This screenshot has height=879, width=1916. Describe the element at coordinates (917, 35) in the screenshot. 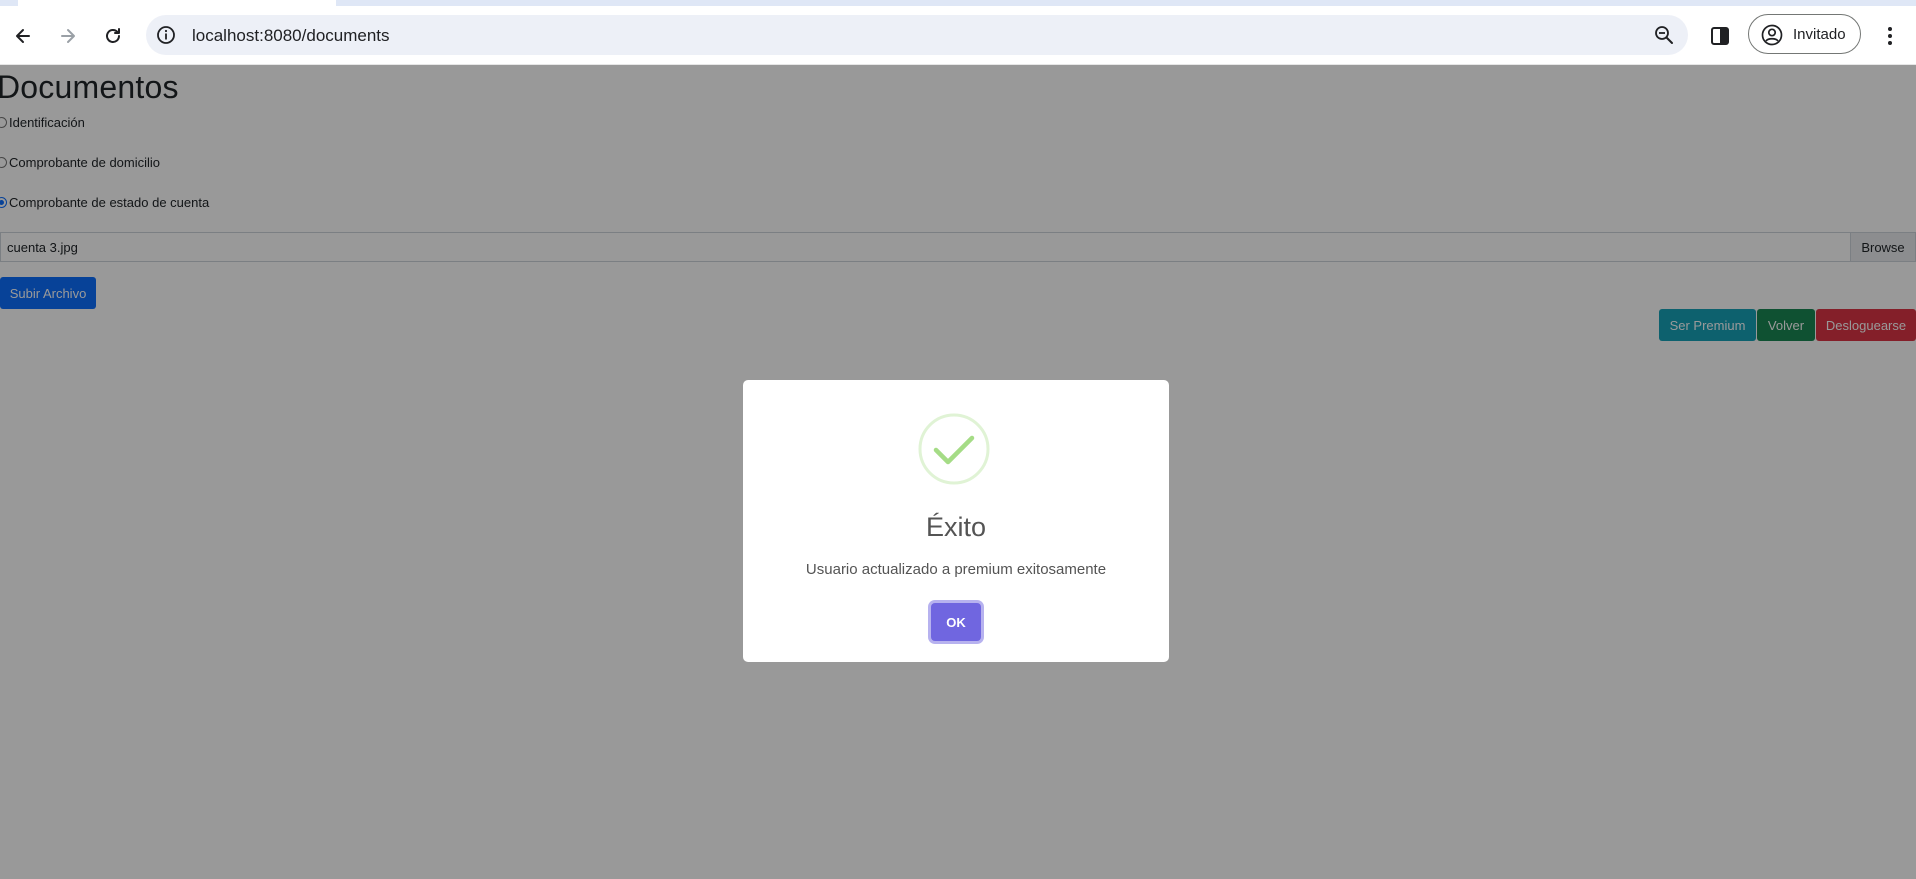

I see `address-bar: localhost:8080/documents` at that location.